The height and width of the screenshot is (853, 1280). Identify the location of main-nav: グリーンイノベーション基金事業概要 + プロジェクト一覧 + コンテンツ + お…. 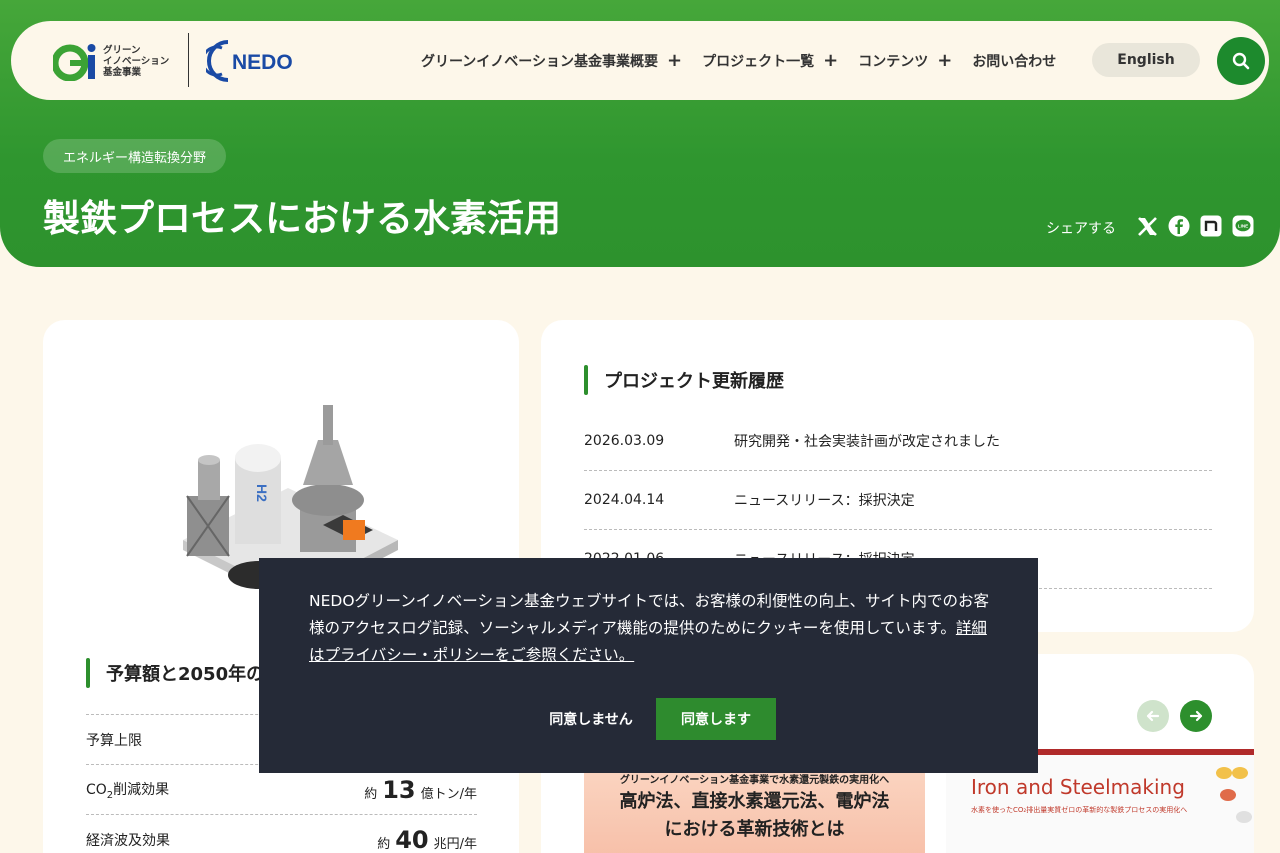
(748, 60).